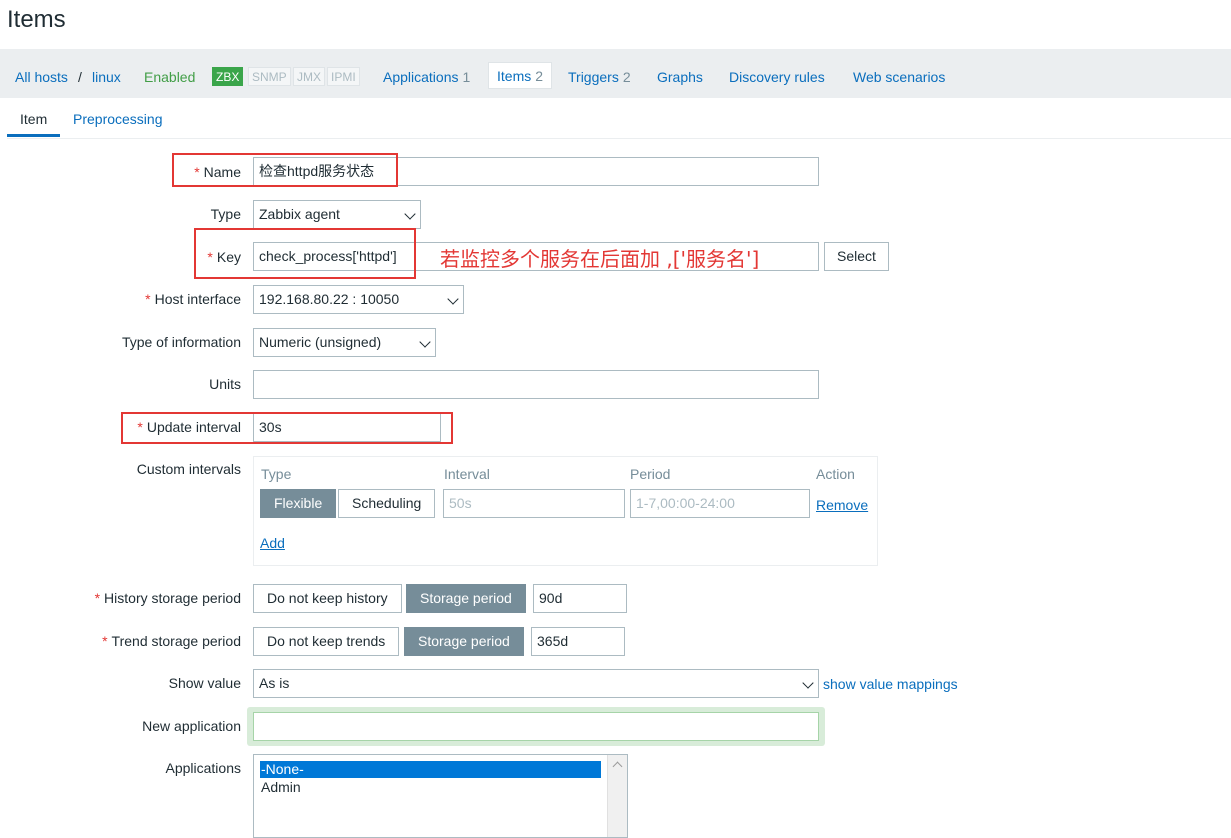 This screenshot has height=838, width=1231. What do you see at coordinates (36, 19) in the screenshot?
I see `page-title: Items` at bounding box center [36, 19].